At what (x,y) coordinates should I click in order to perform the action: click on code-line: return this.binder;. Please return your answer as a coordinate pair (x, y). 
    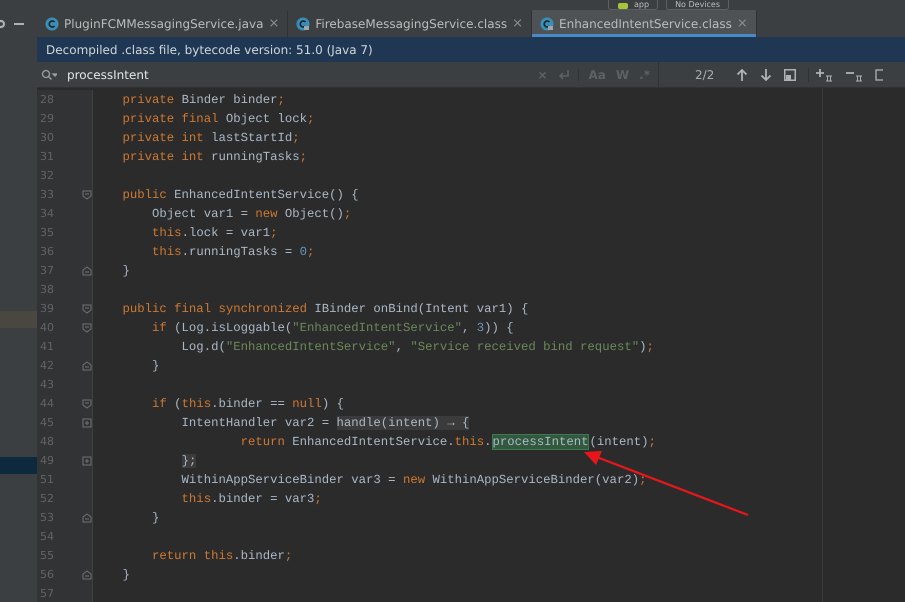
    Looking at the image, I should click on (221, 555).